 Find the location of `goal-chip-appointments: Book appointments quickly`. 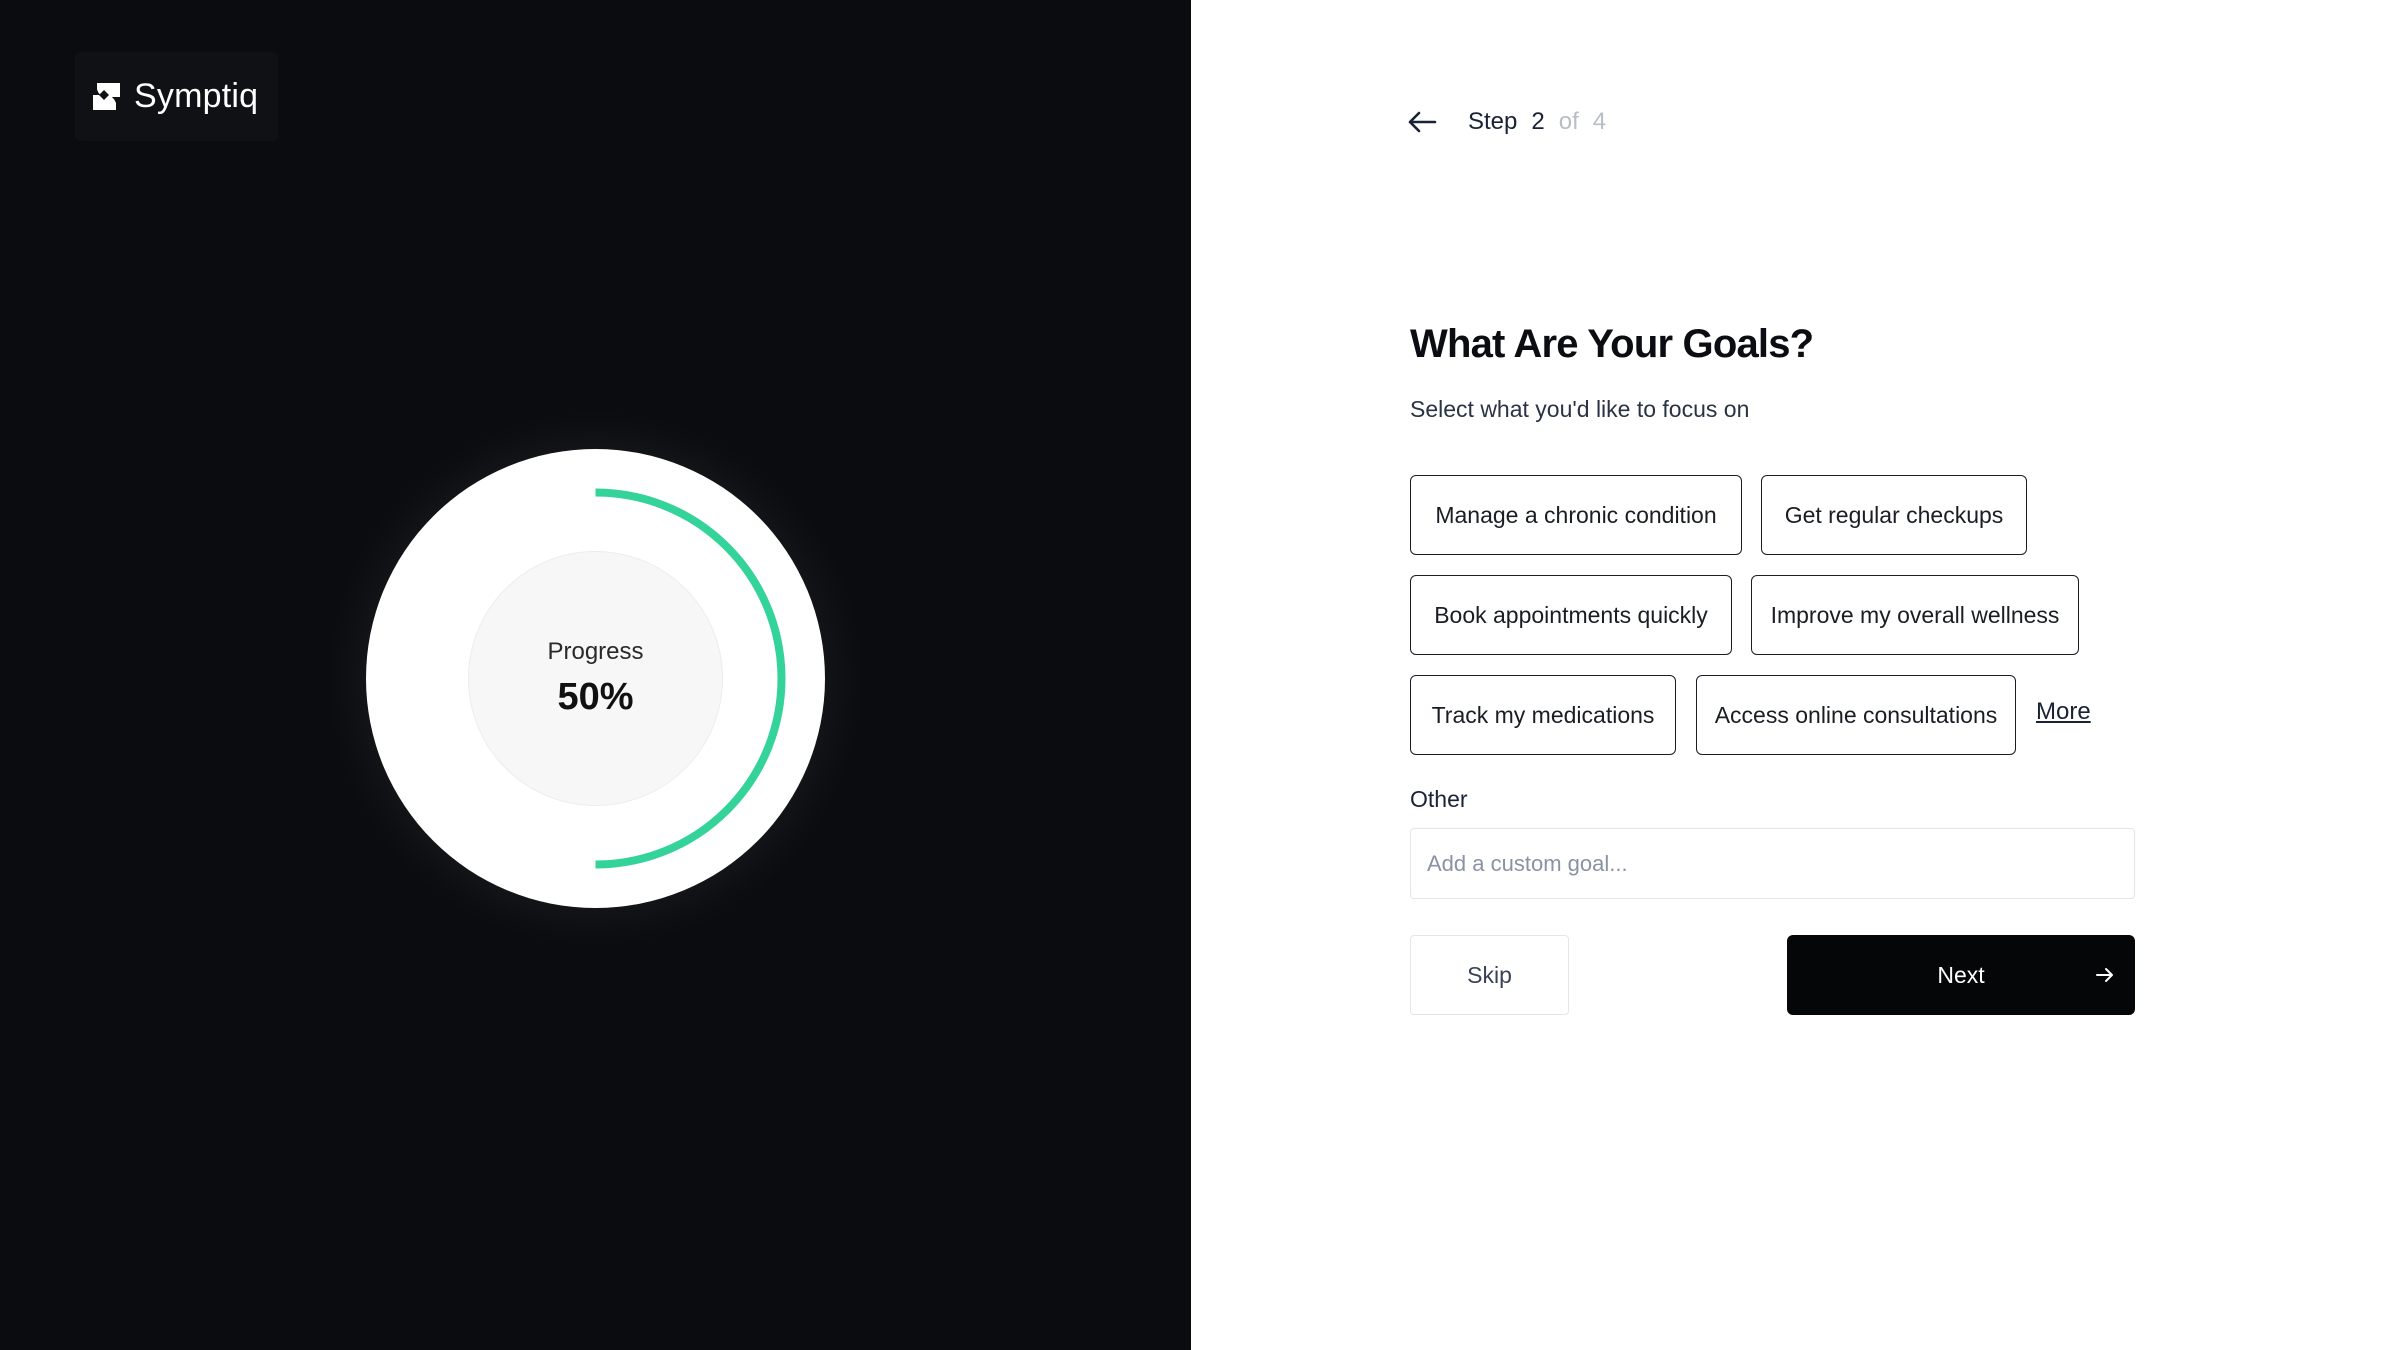

goal-chip-appointments: Book appointments quickly is located at coordinates (1571, 615).